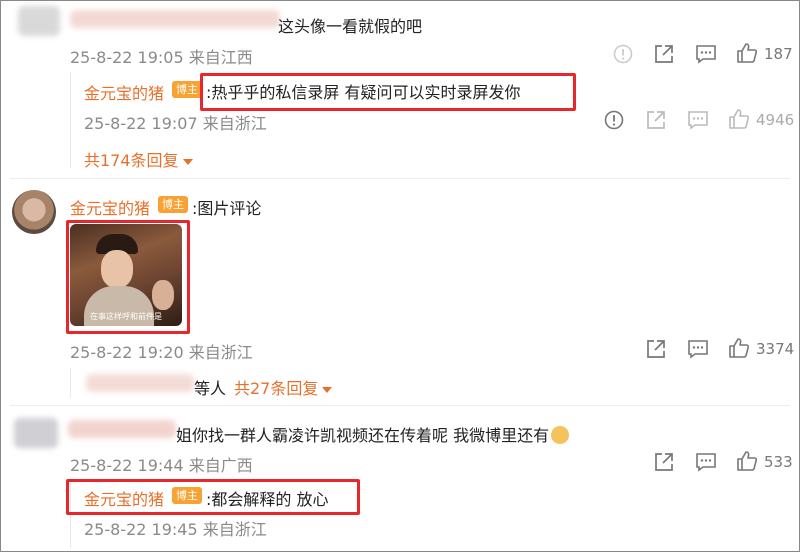 The width and height of the screenshot is (800, 552). What do you see at coordinates (110, 207) in the screenshot?
I see `comment-author-name: 金元宝的猪` at bounding box center [110, 207].